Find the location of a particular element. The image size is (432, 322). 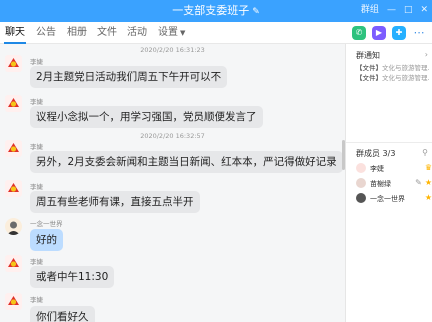

member-row: 苗榭绿 ✎ ★ is located at coordinates (394, 184).